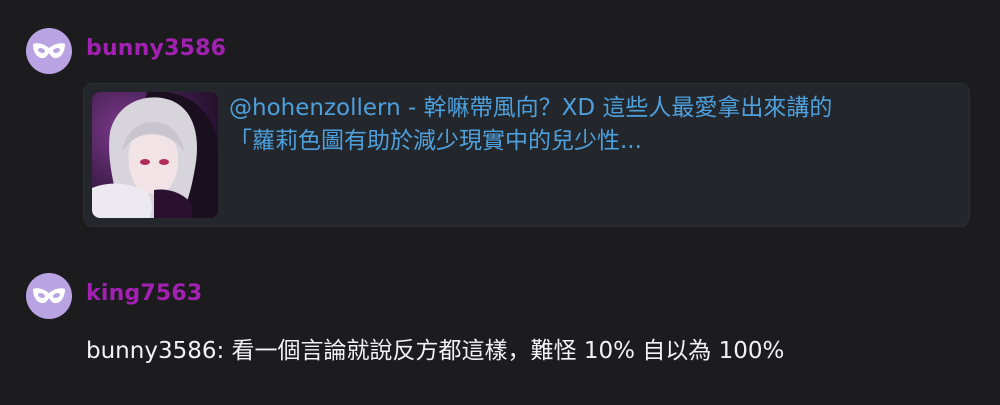 The image size is (1000, 405). What do you see at coordinates (531, 108) in the screenshot?
I see `link-title-line: @hohenzollern - 幹嘛帶風向？XD 這些人最愛拿出來講的` at bounding box center [531, 108].